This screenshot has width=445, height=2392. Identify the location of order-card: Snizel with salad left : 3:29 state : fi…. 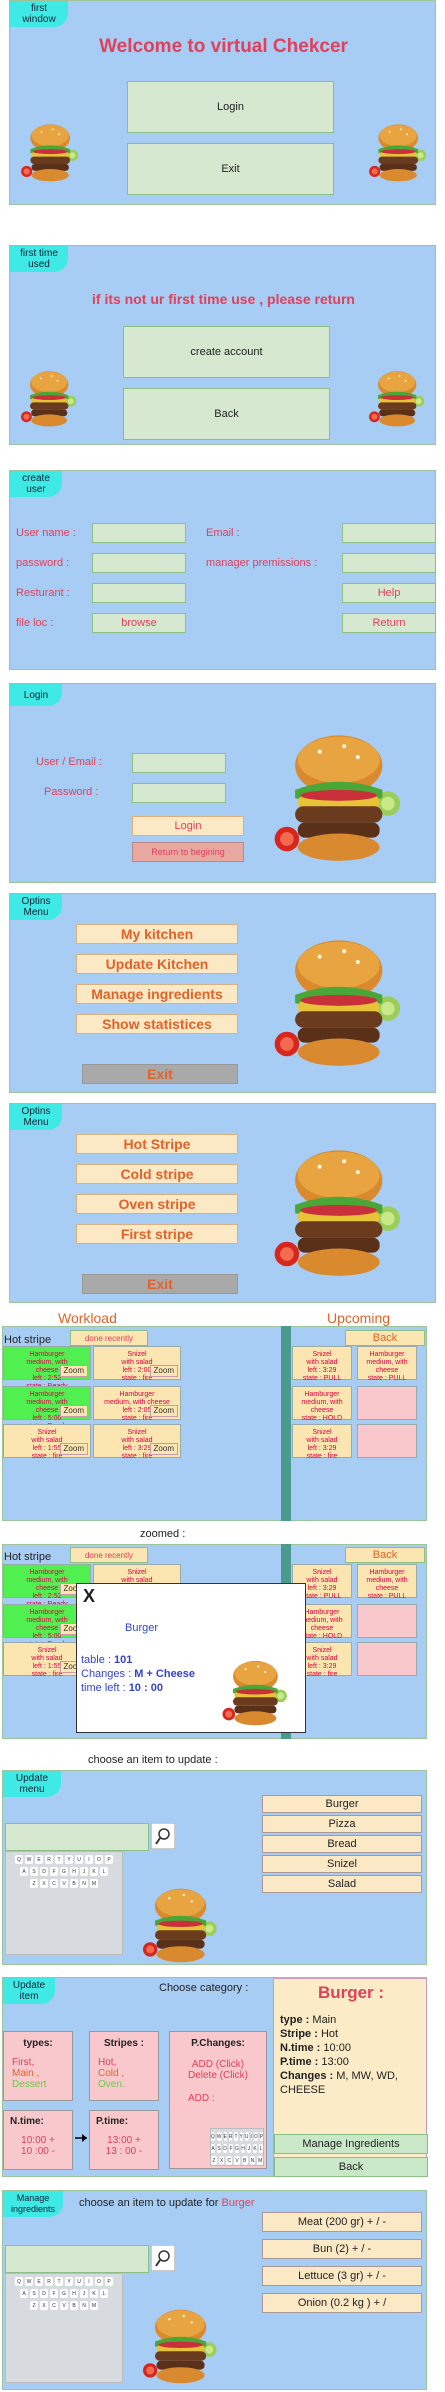
(137, 1442).